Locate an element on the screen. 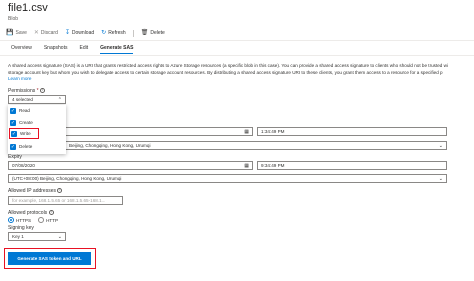  page-title: file1.csv is located at coordinates (28, 8).